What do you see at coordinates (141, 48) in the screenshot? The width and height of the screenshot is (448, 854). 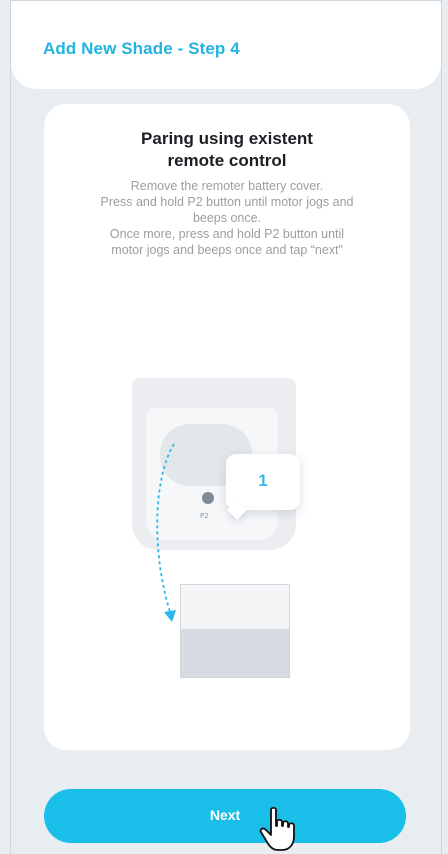 I see `page-title: Add New Shade - Step 4` at bounding box center [141, 48].